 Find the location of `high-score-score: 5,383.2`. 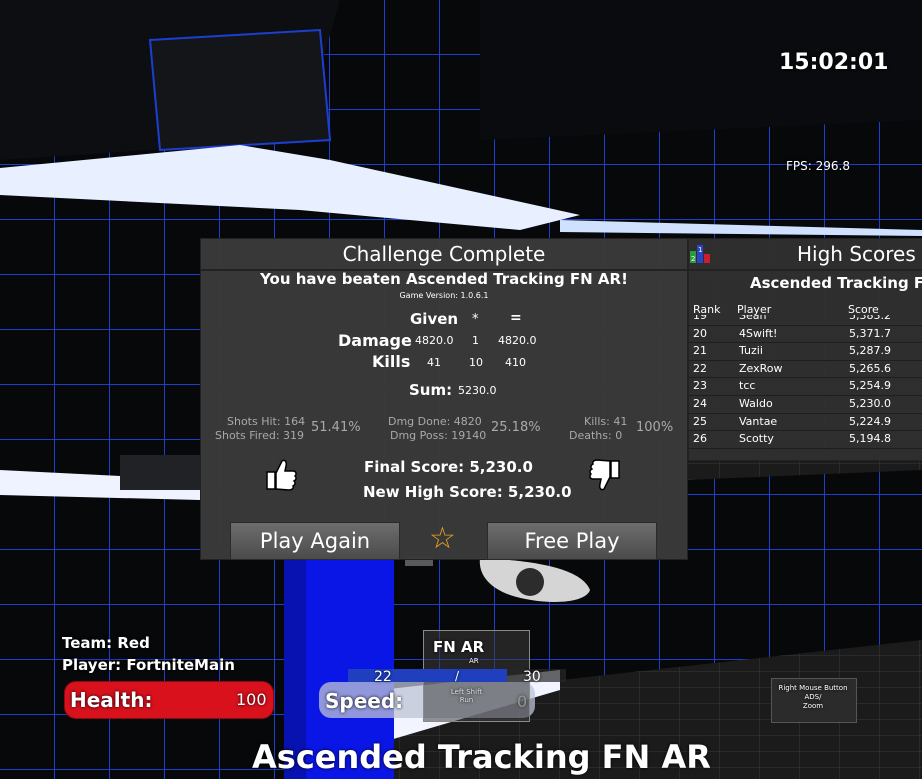

high-score-score: 5,383.2 is located at coordinates (870, 318).